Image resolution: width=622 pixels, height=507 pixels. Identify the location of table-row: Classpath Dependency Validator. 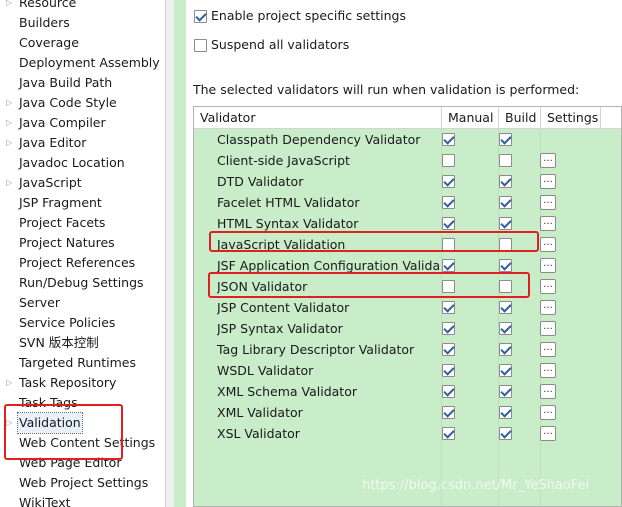
(407, 139).